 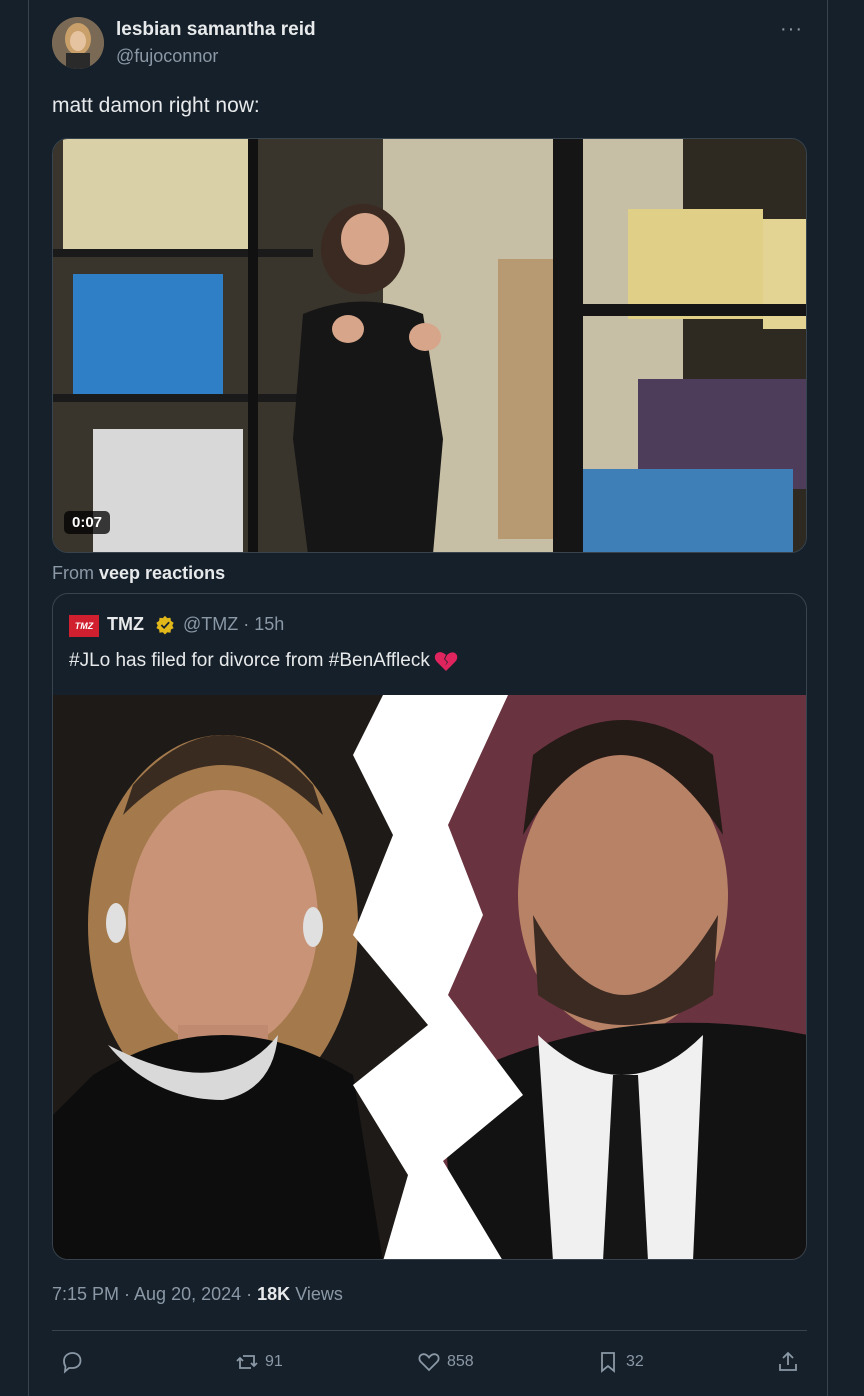 What do you see at coordinates (87, 522) in the screenshot?
I see `video-duration: 0:07` at bounding box center [87, 522].